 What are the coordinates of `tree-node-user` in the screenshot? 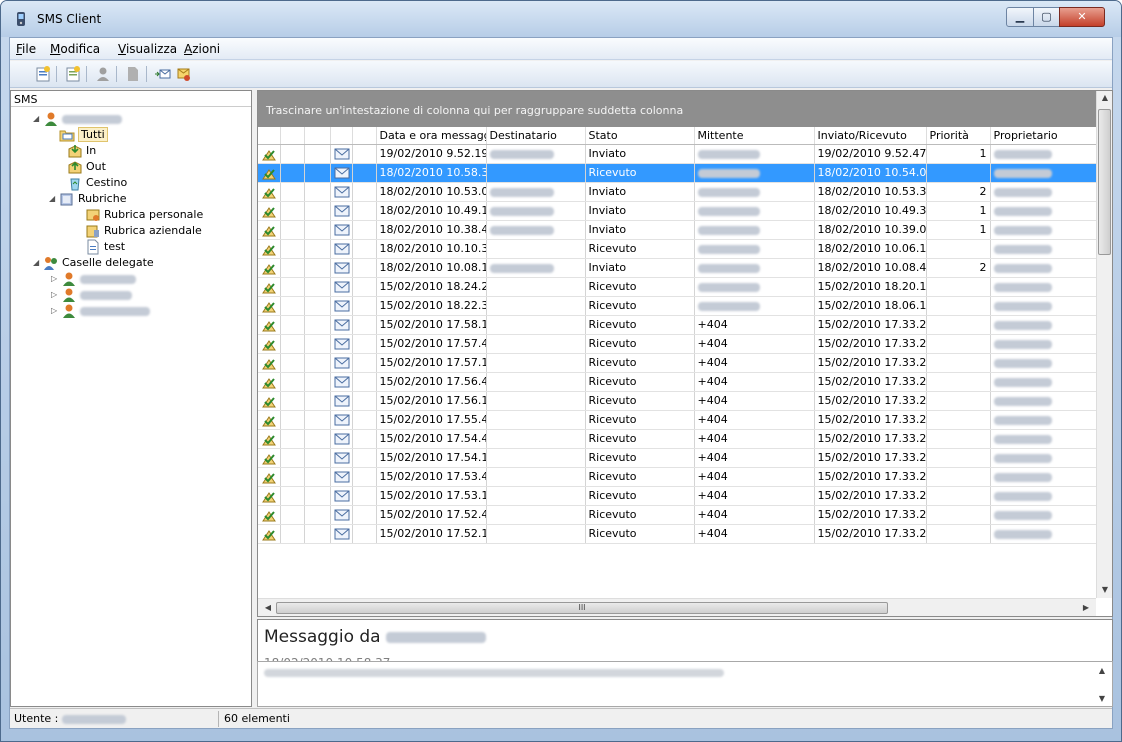 It's located at (82, 119).